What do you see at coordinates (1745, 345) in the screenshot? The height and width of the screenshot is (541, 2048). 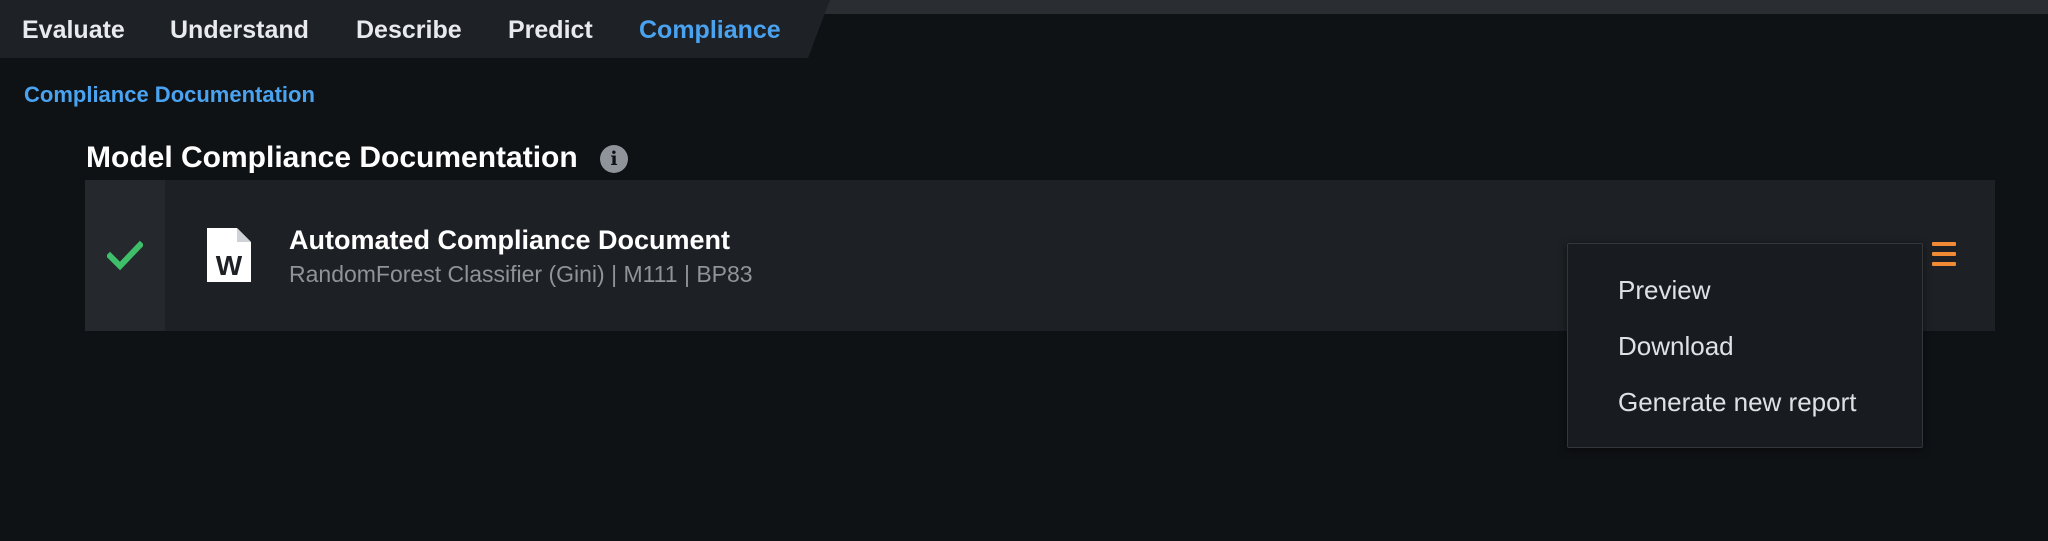 I see `document-actions-menu: Preview Download Generate new report` at bounding box center [1745, 345].